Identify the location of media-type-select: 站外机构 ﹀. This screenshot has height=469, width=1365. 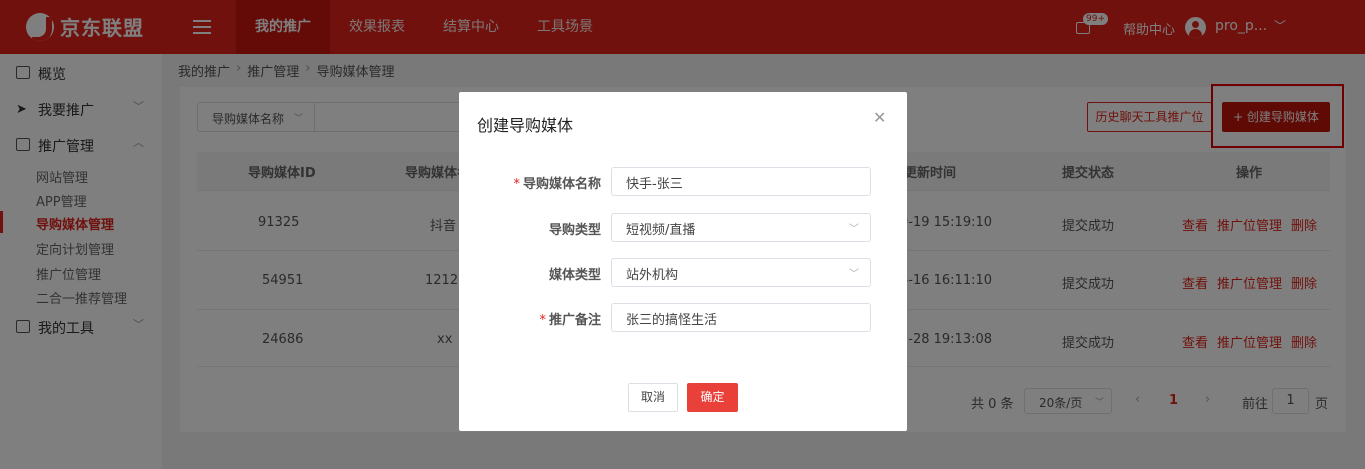
(741, 272).